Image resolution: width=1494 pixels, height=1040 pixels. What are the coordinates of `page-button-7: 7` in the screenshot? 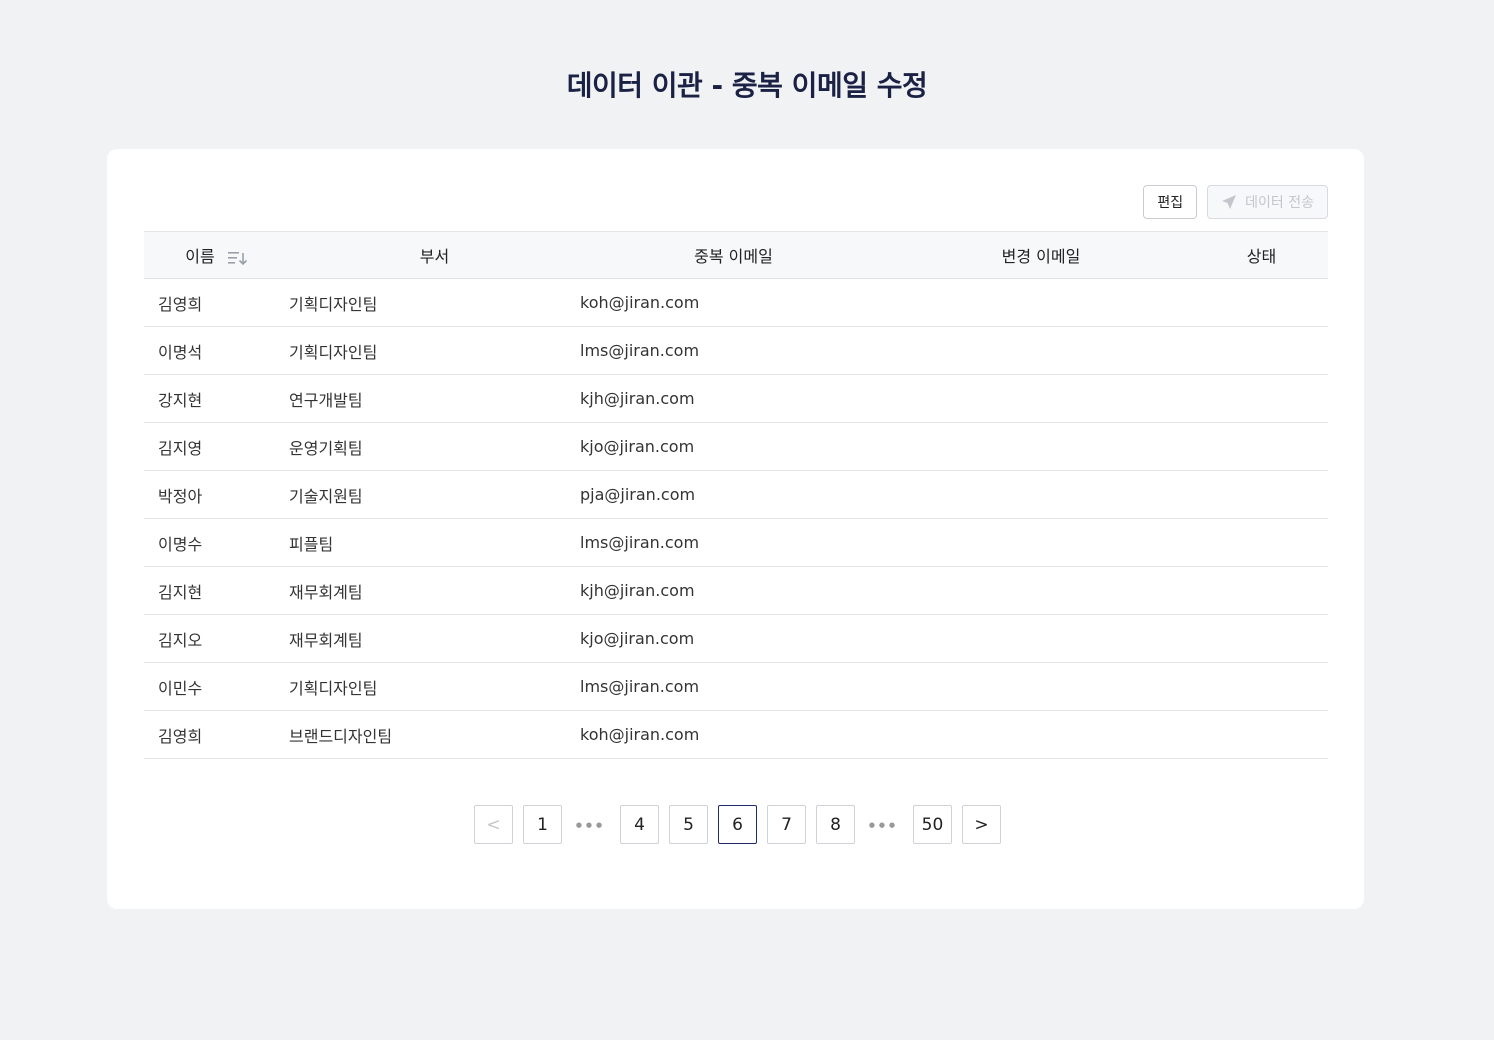 It's located at (786, 824).